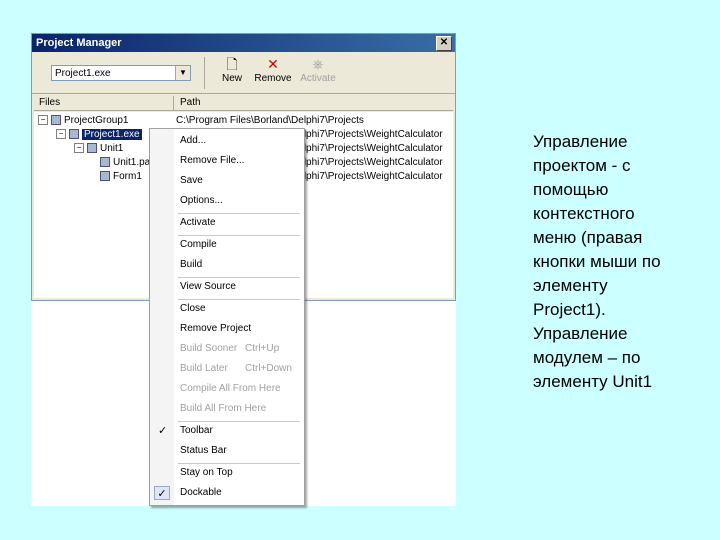  I want to click on project-group-icon, so click(56, 120).